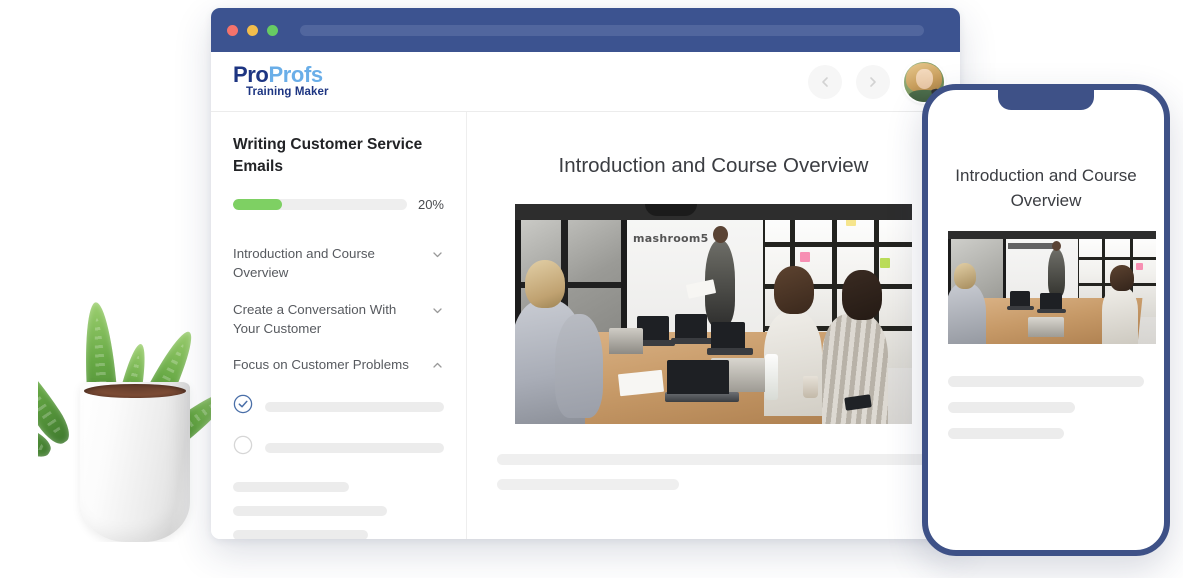 This screenshot has width=1183, height=578. Describe the element at coordinates (133, 362) in the screenshot. I see `plant-decoration` at that location.